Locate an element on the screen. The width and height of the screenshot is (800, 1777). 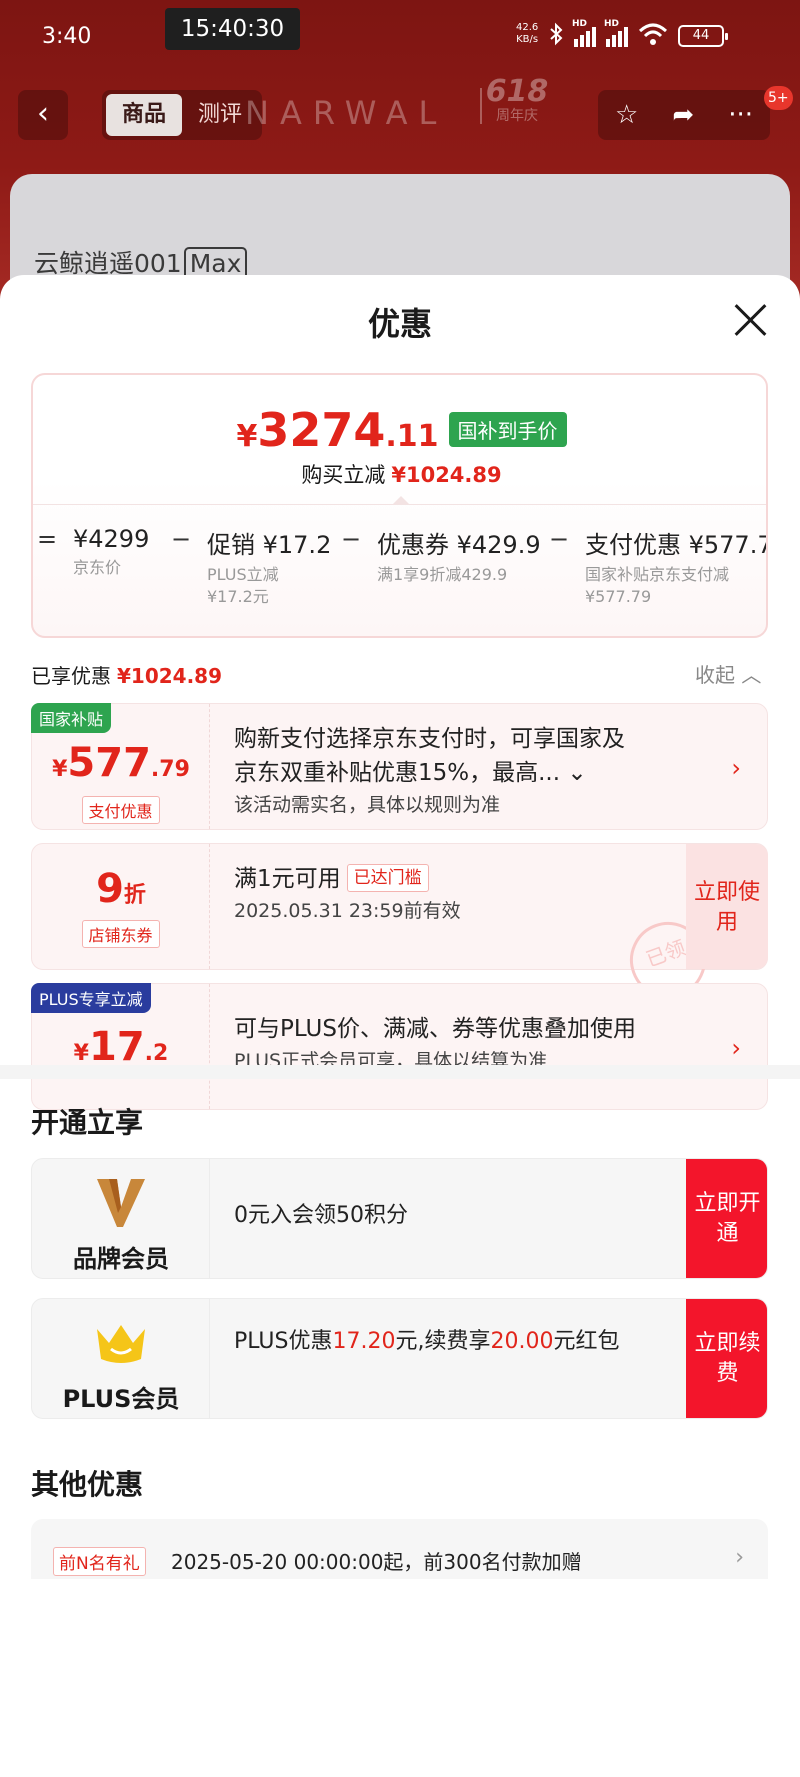
member-plus: PLUS会员 PLUS优惠17.20元,续费享20.00元红包 立即续费 is located at coordinates (399, 1358).